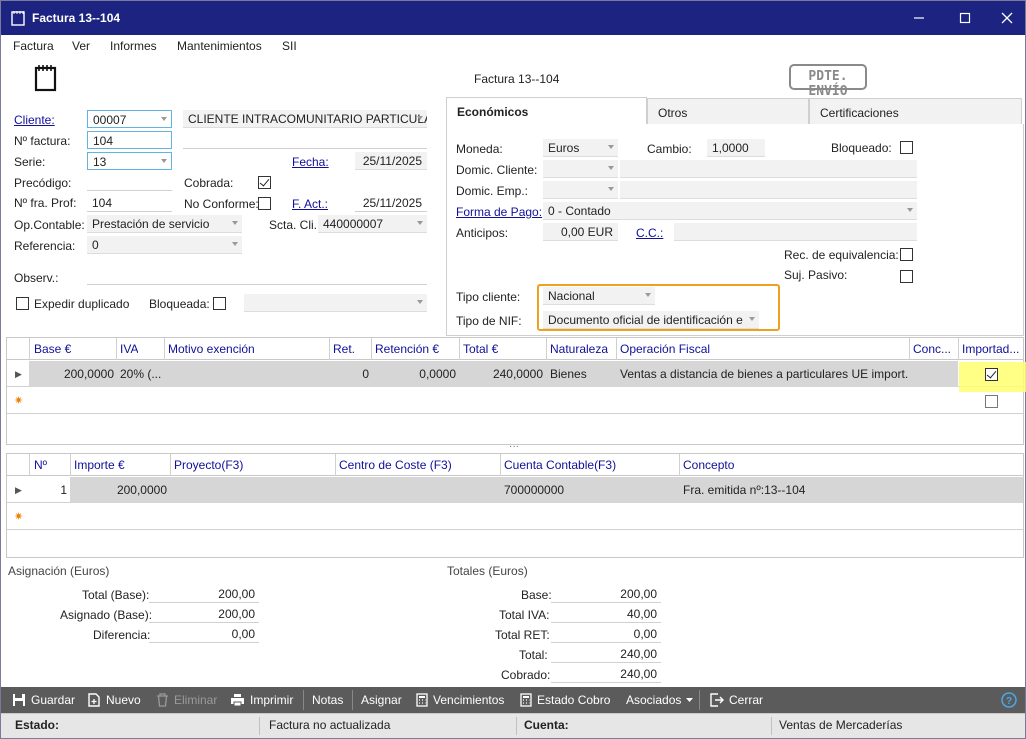  What do you see at coordinates (42, 141) in the screenshot?
I see `nfactura-label: Nº factura:` at bounding box center [42, 141].